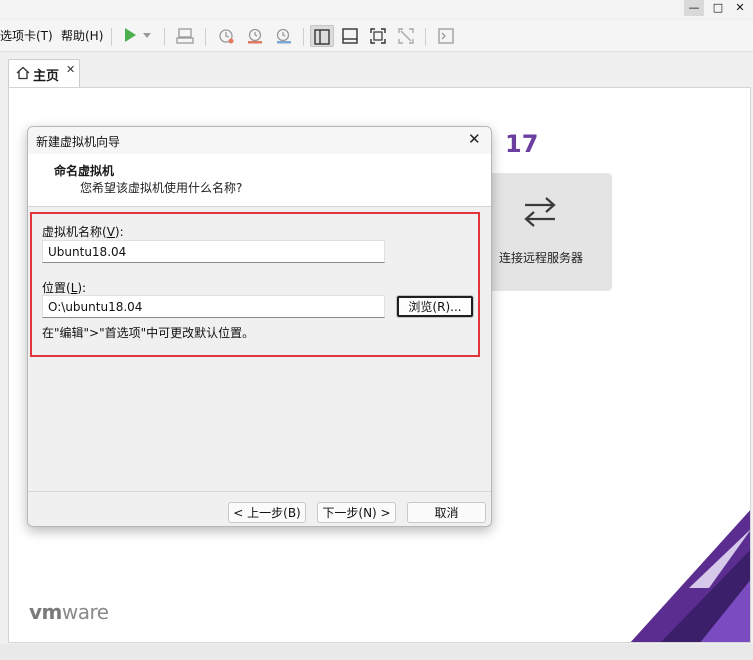 The width and height of the screenshot is (753, 660). What do you see at coordinates (376, 70) in the screenshot?
I see `tab-strip: 主页 ✕` at bounding box center [376, 70].